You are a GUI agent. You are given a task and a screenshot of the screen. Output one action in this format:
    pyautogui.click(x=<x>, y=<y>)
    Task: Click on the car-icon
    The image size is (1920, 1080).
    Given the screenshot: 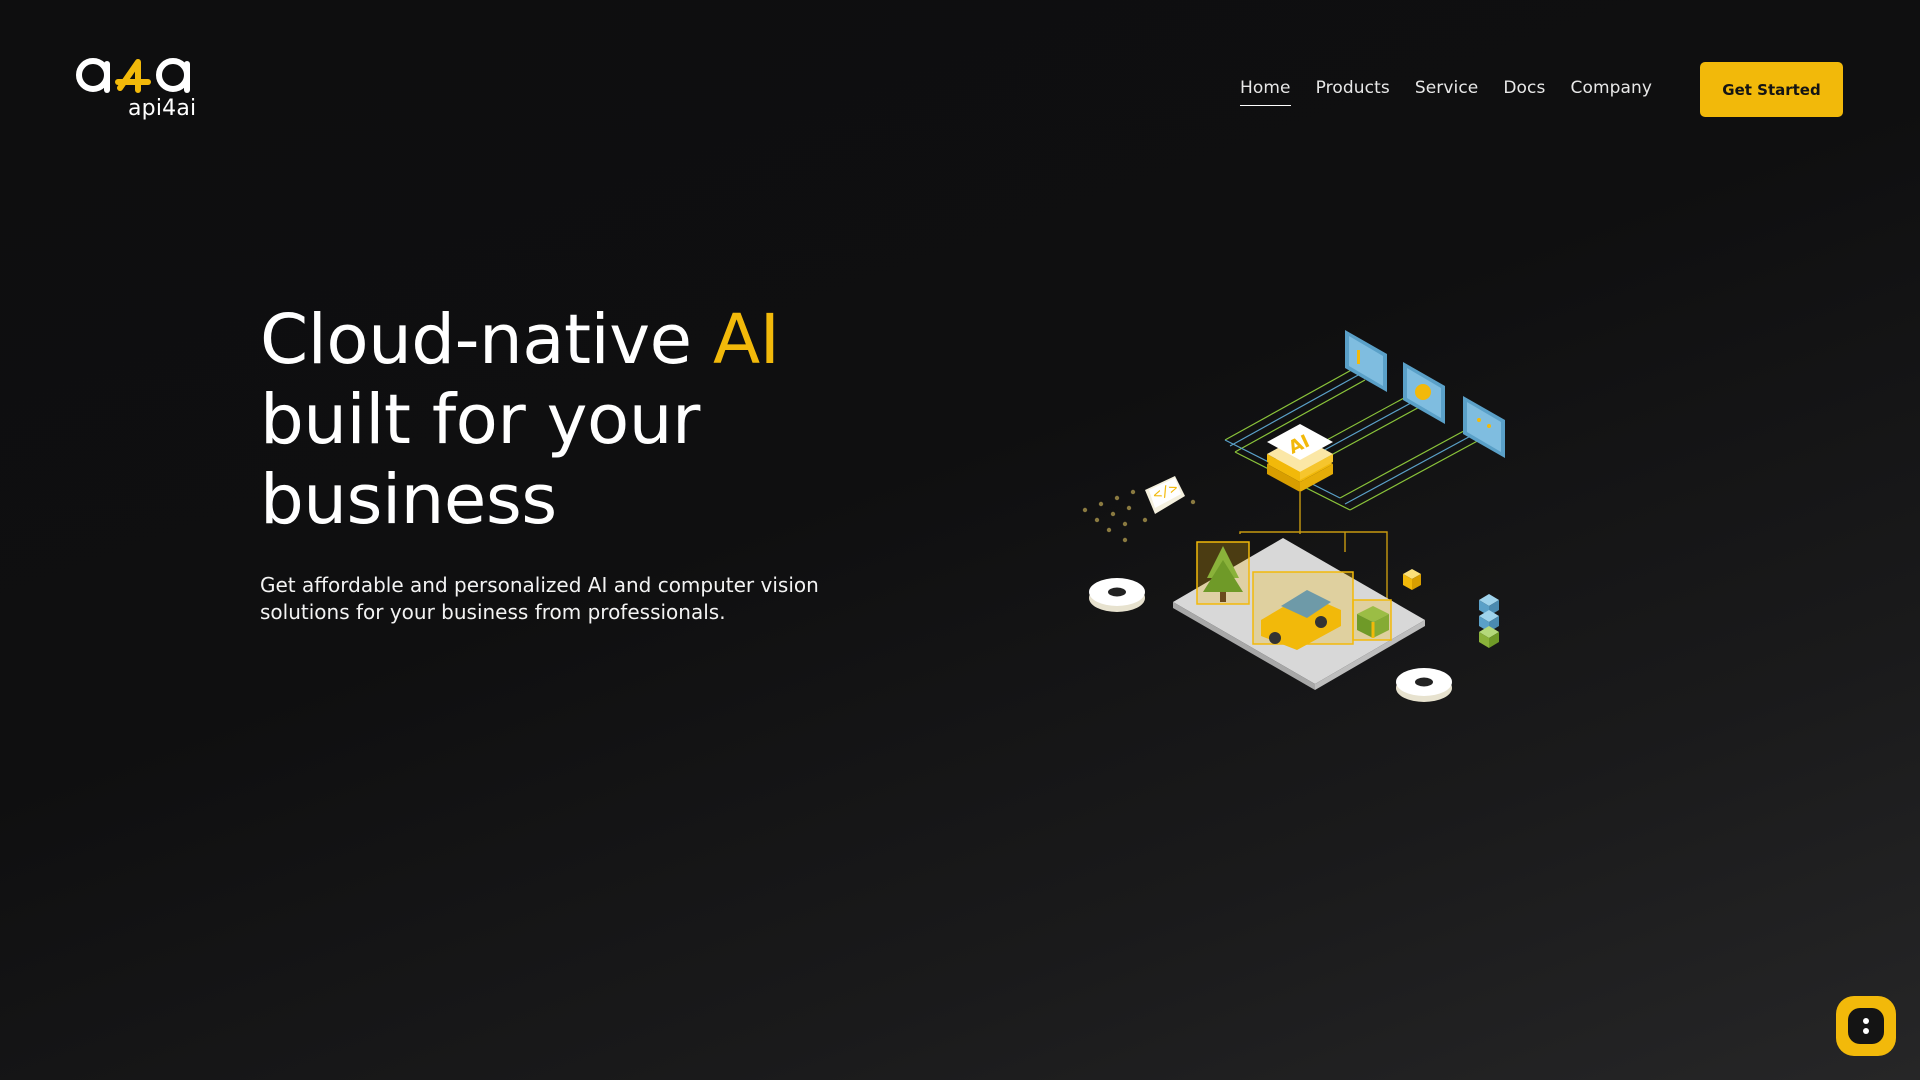 What is the action you would take?
    pyautogui.click(x=1303, y=610)
    